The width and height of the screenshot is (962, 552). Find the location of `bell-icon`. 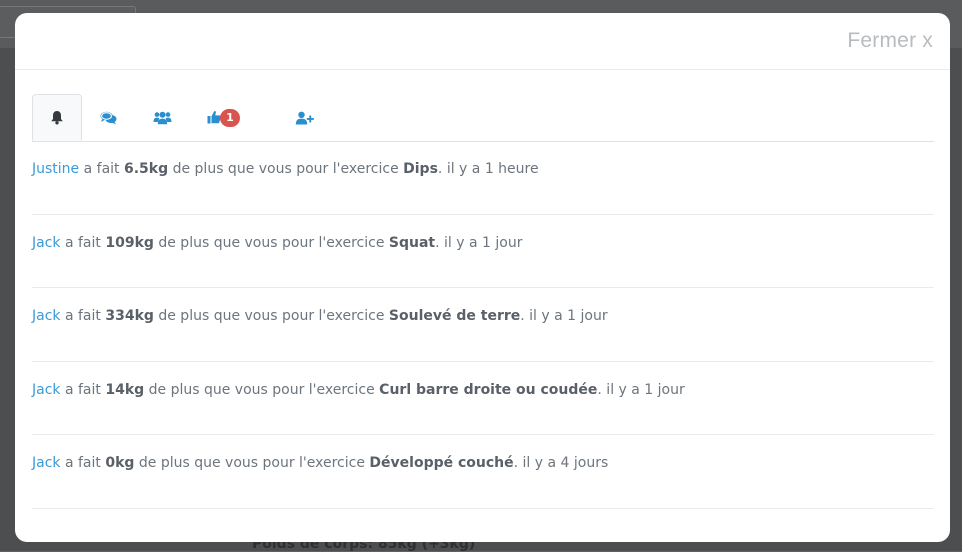

bell-icon is located at coordinates (57, 117).